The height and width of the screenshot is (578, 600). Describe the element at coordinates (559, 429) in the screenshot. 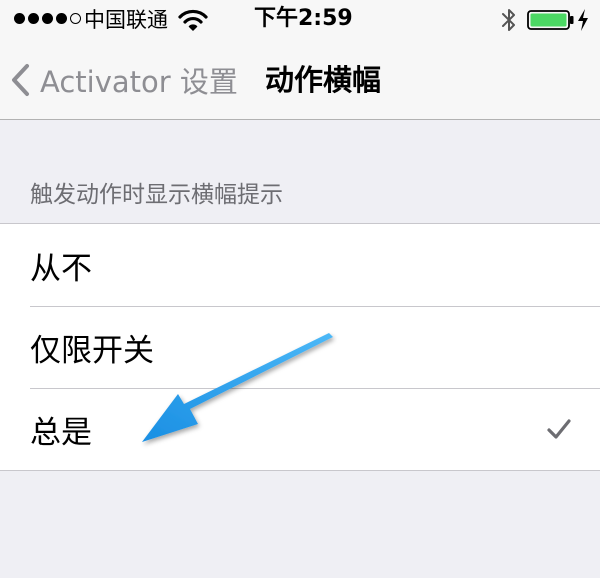

I see `checkmark-icon` at that location.